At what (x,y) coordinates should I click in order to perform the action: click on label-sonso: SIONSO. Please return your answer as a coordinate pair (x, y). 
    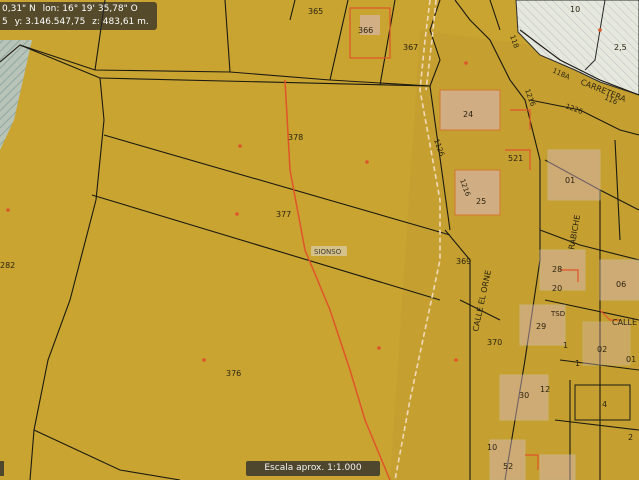
    Looking at the image, I should click on (328, 252).